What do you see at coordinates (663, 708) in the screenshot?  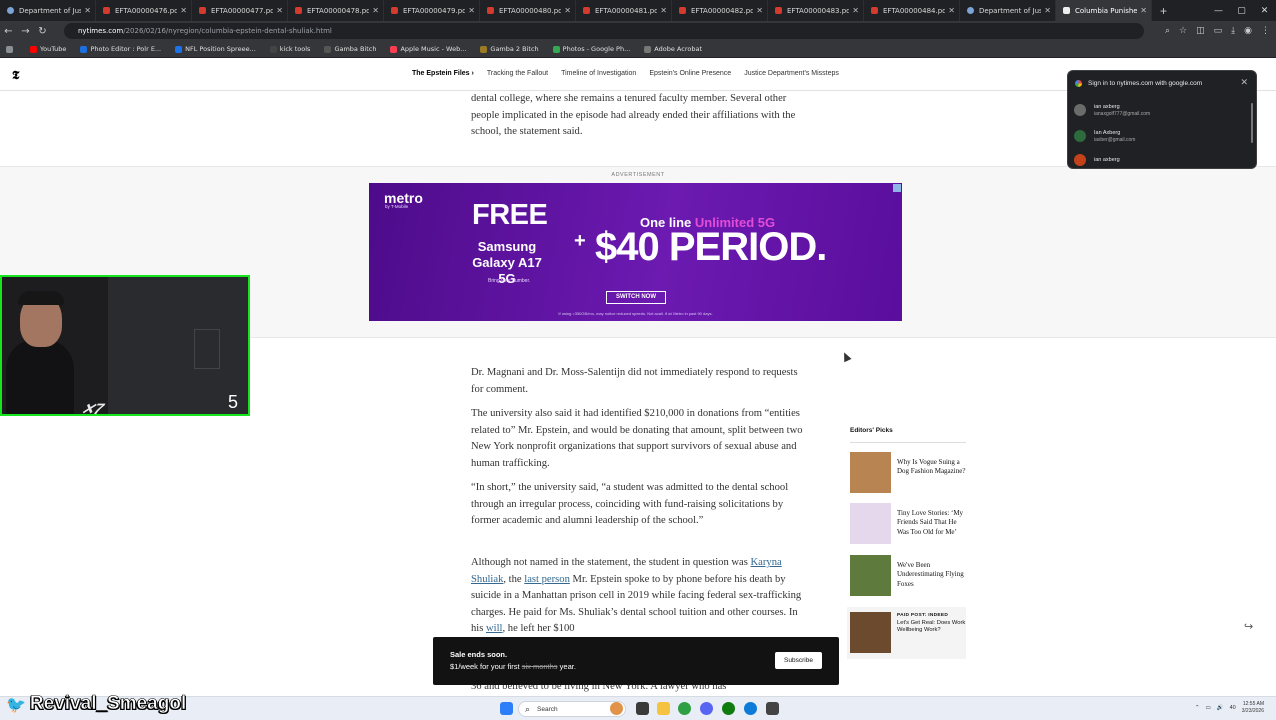 I see `file-explorer-icon` at bounding box center [663, 708].